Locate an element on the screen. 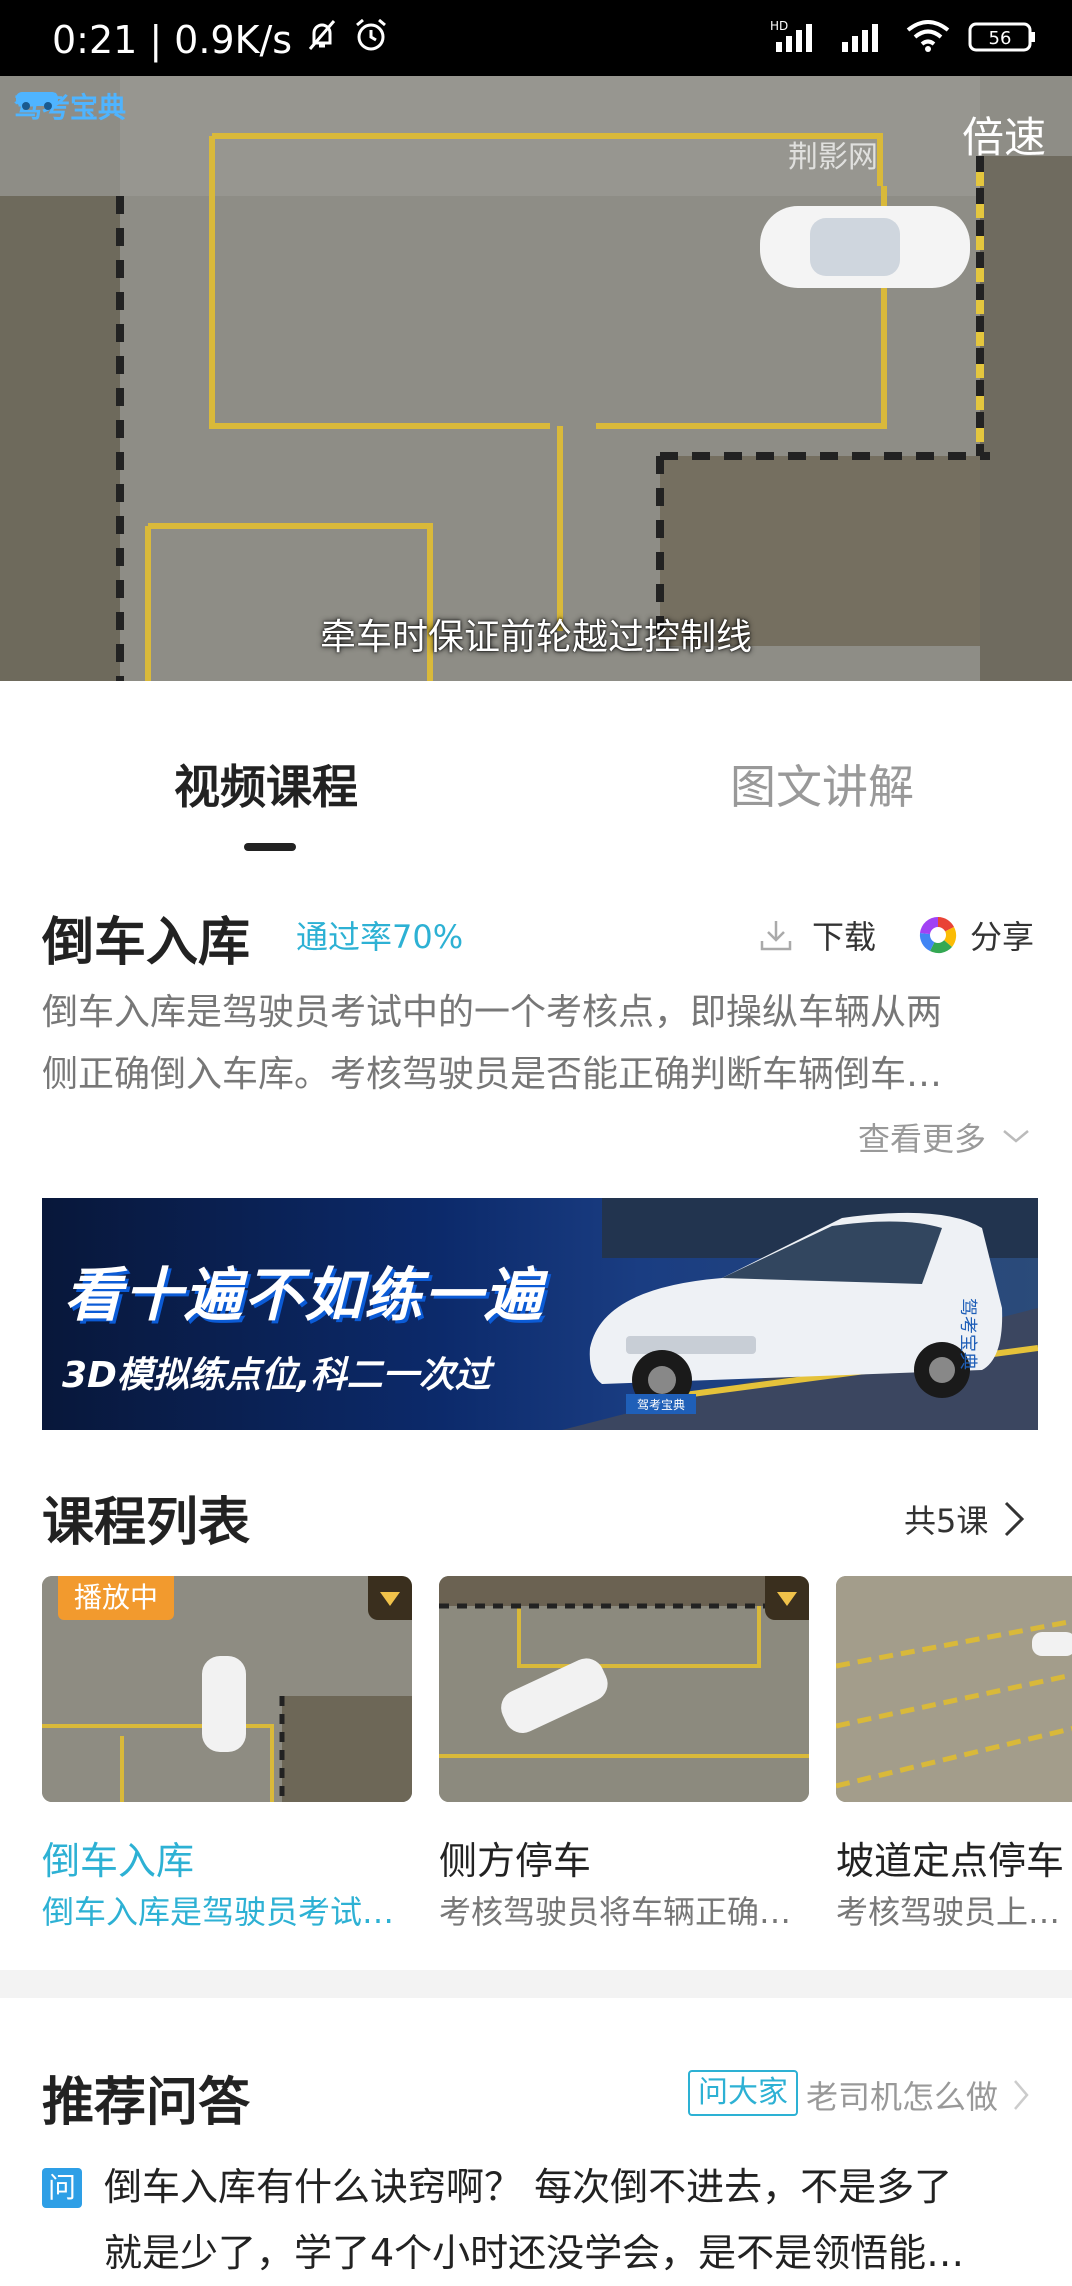  now-playing-badge: 播放中 is located at coordinates (116, 1598).